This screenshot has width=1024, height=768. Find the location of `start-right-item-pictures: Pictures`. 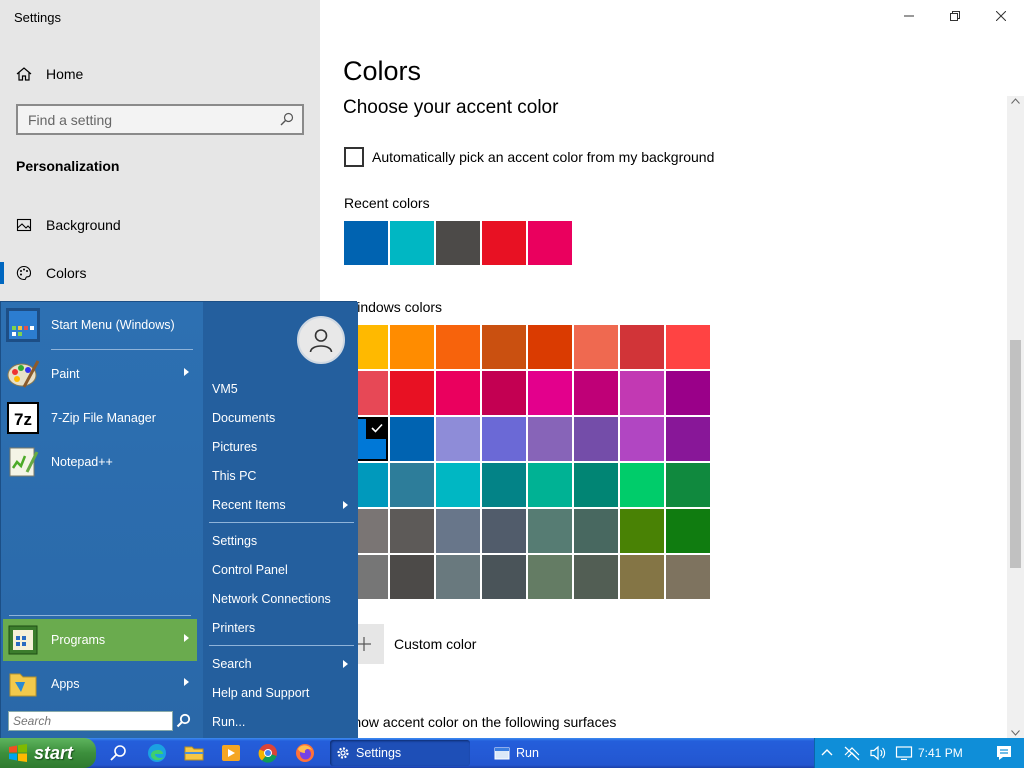

start-right-item-pictures: Pictures is located at coordinates (282, 447).